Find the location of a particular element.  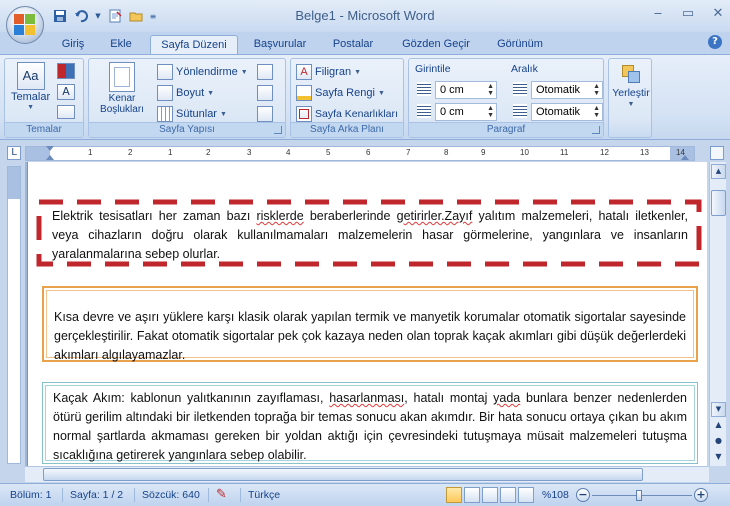

group-temalar: Aa Temalar ▼ A Temalar is located at coordinates (44, 98).